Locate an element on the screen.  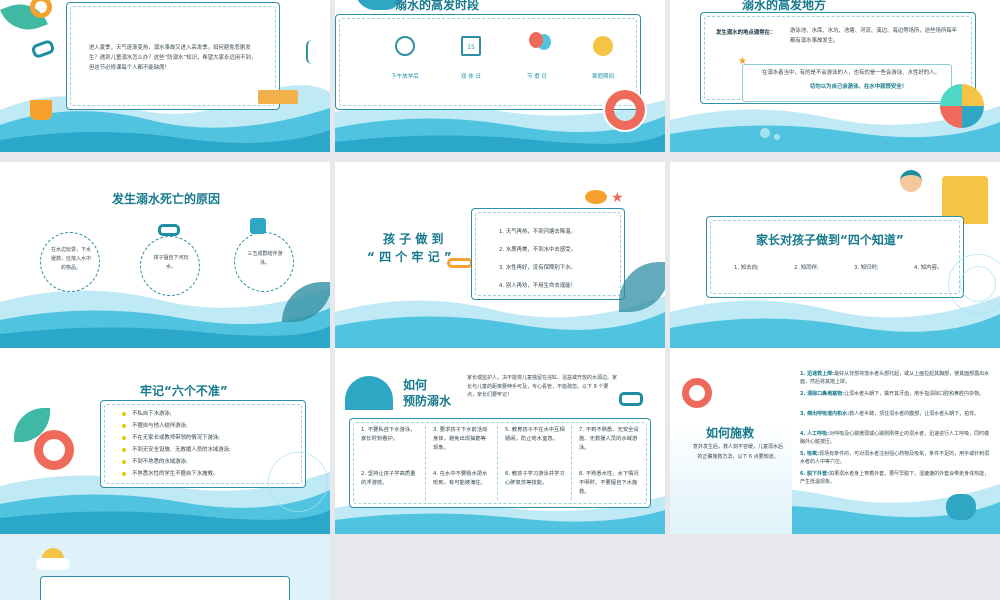
swimsuit-icon is located at coordinates (258, 226).